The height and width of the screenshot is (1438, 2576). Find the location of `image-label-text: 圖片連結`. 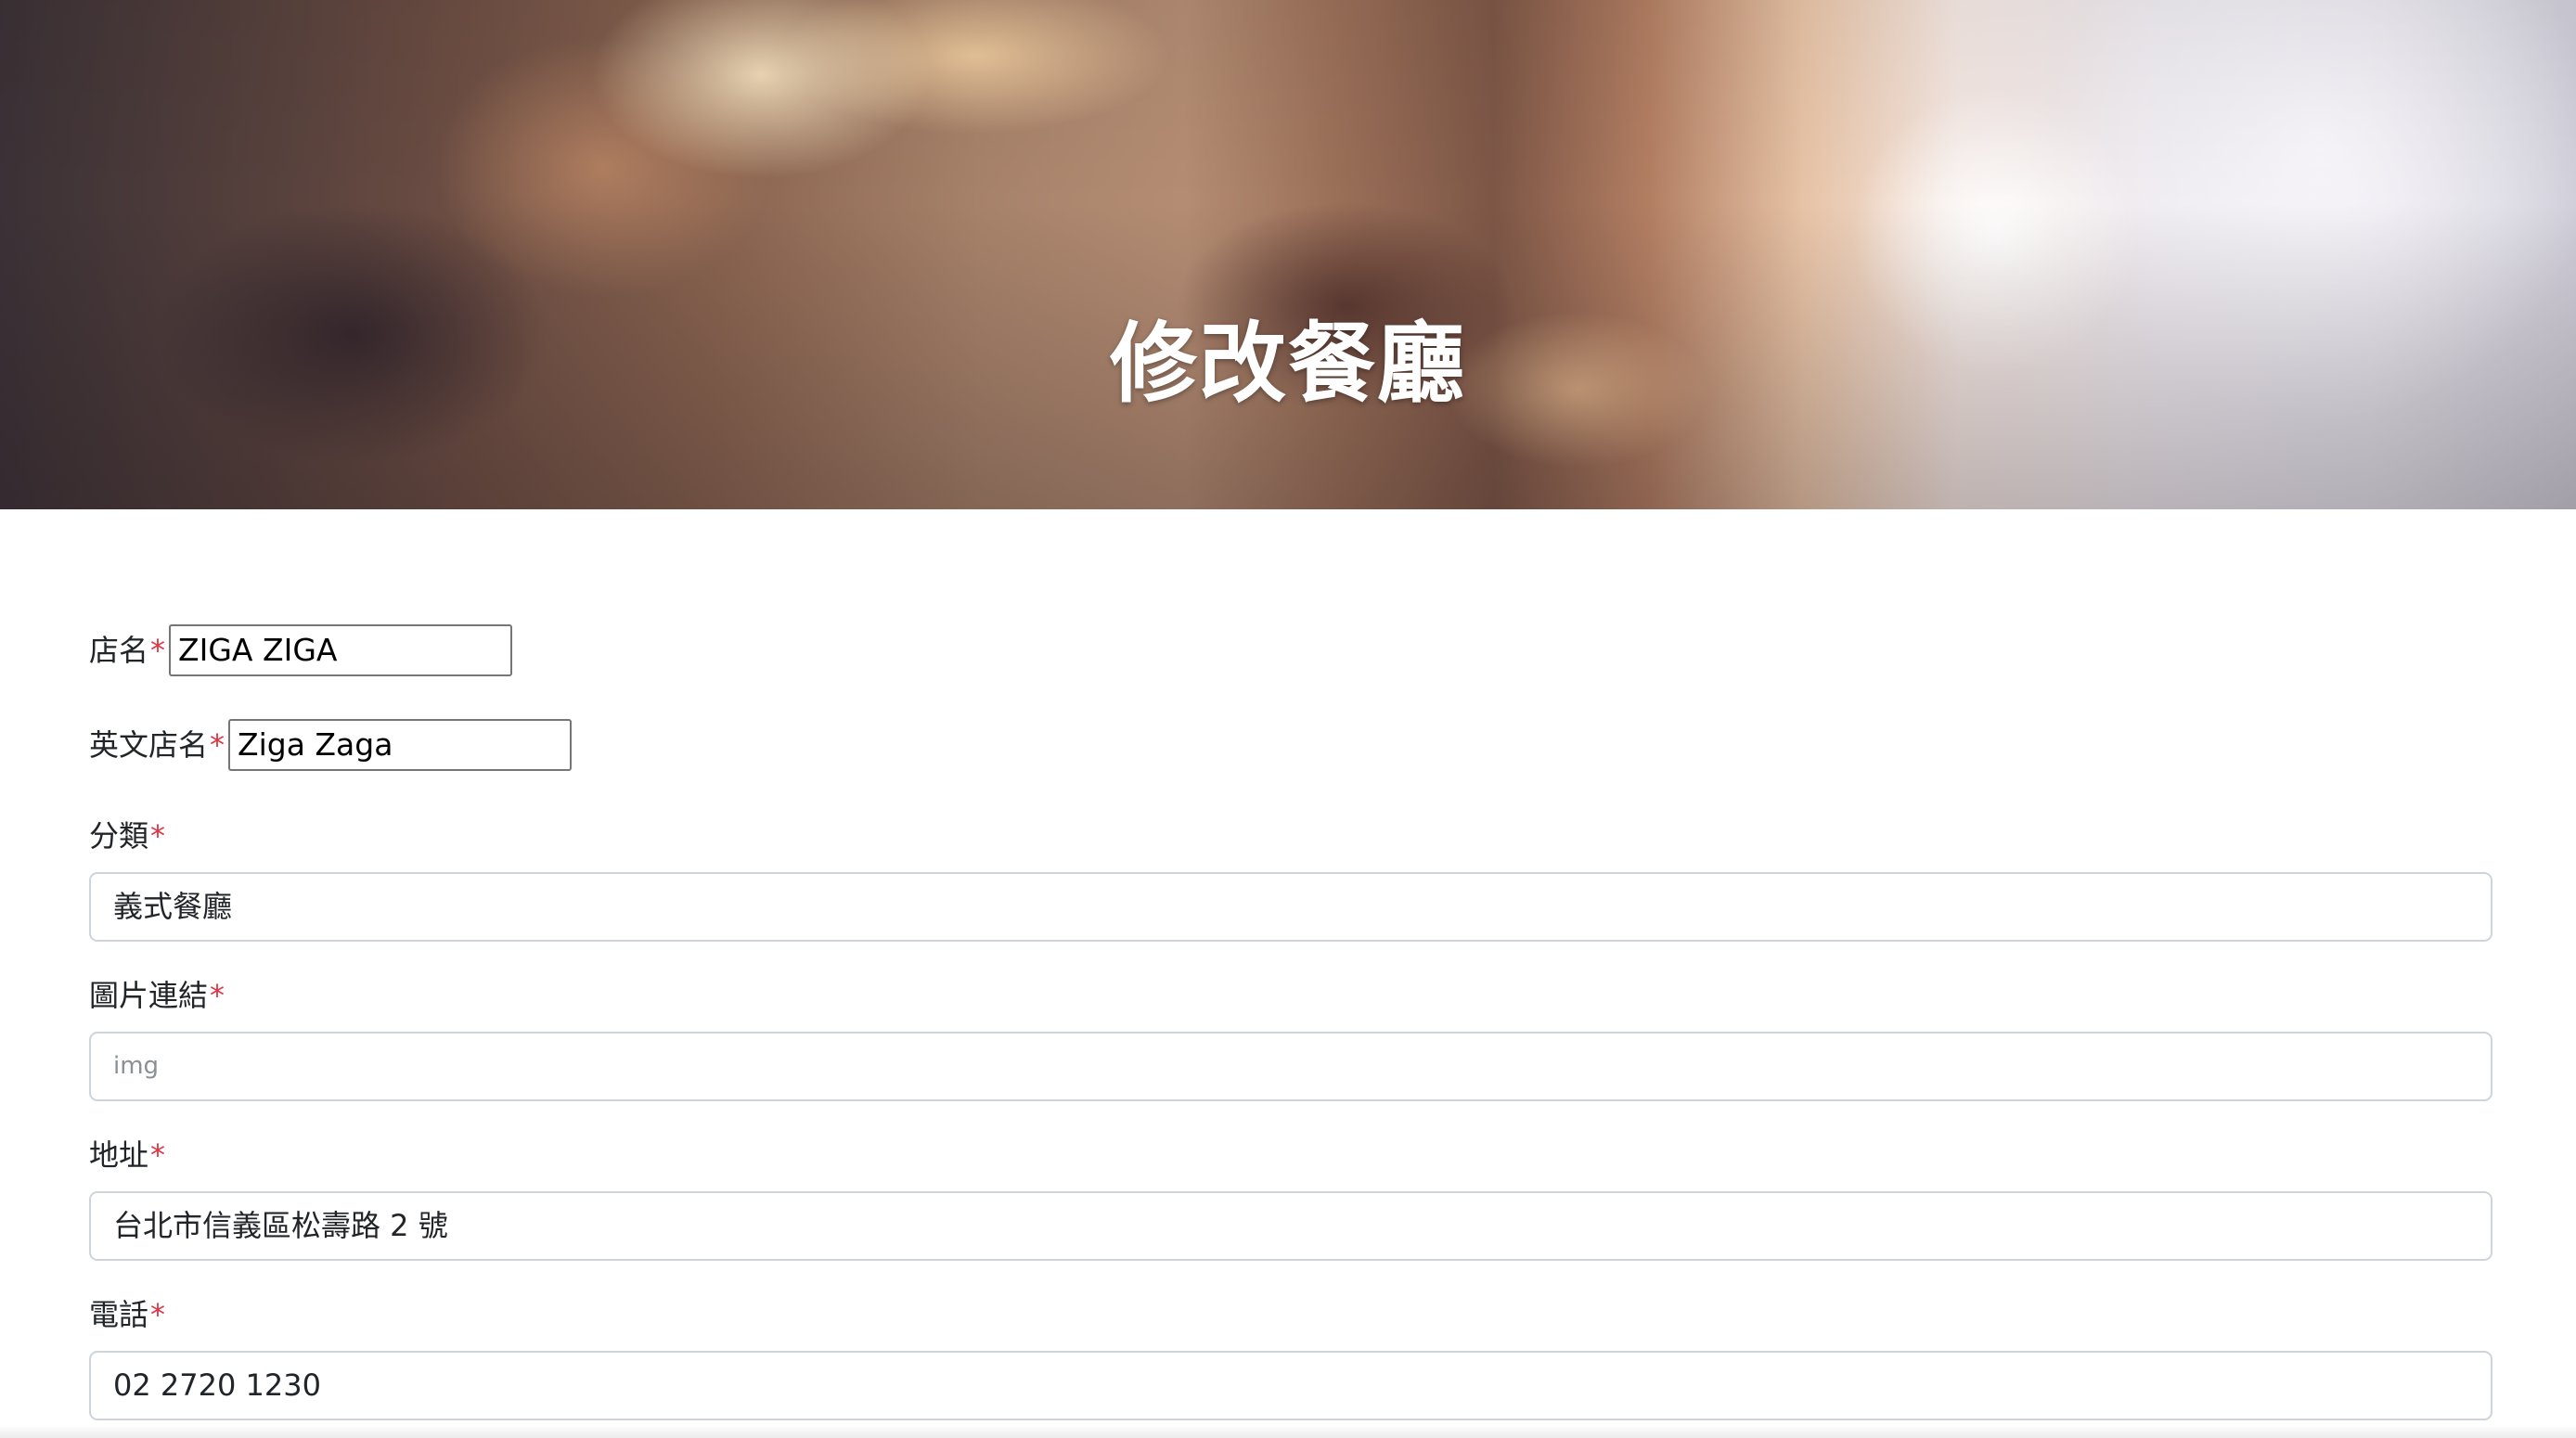

image-label-text: 圖片連結 is located at coordinates (149, 995).